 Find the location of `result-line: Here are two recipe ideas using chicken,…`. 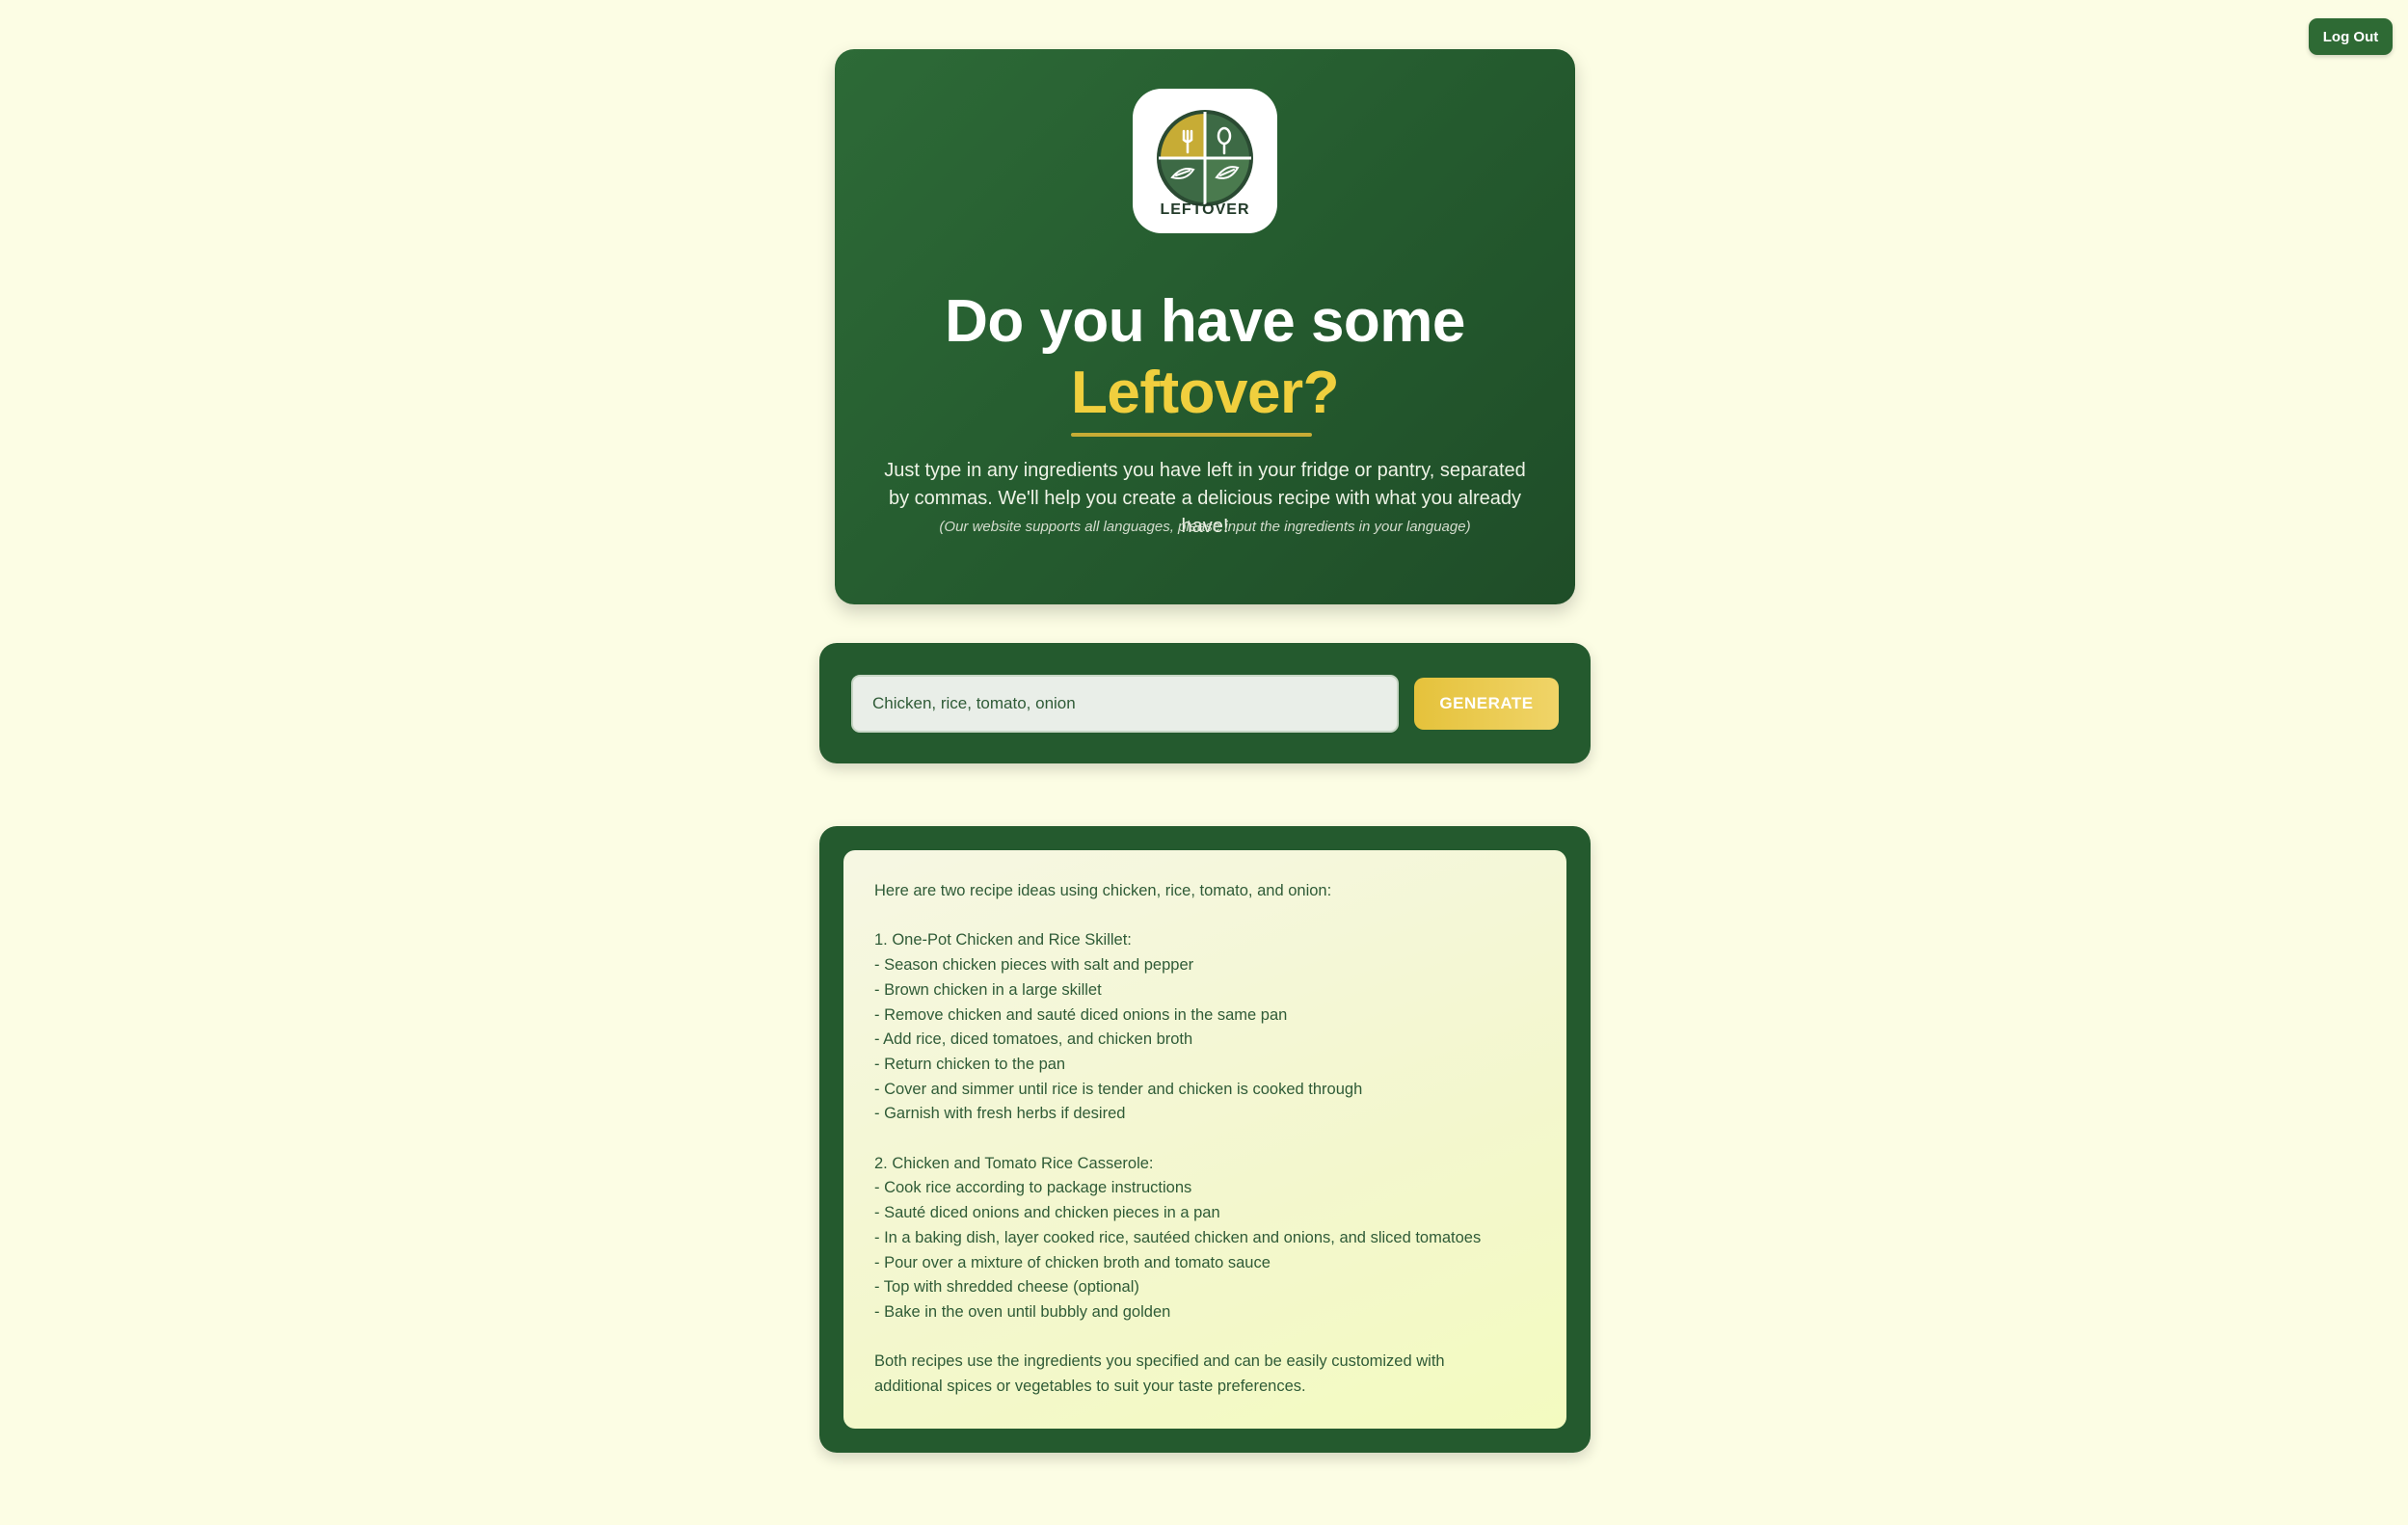

result-line: Here are two recipe ideas using chicken,… is located at coordinates (1103, 890).